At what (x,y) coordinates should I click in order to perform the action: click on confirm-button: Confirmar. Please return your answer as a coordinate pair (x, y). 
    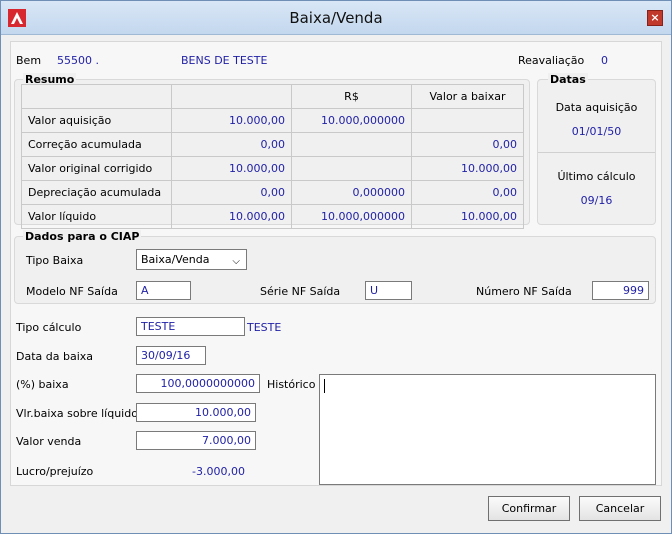
    Looking at the image, I should click on (529, 508).